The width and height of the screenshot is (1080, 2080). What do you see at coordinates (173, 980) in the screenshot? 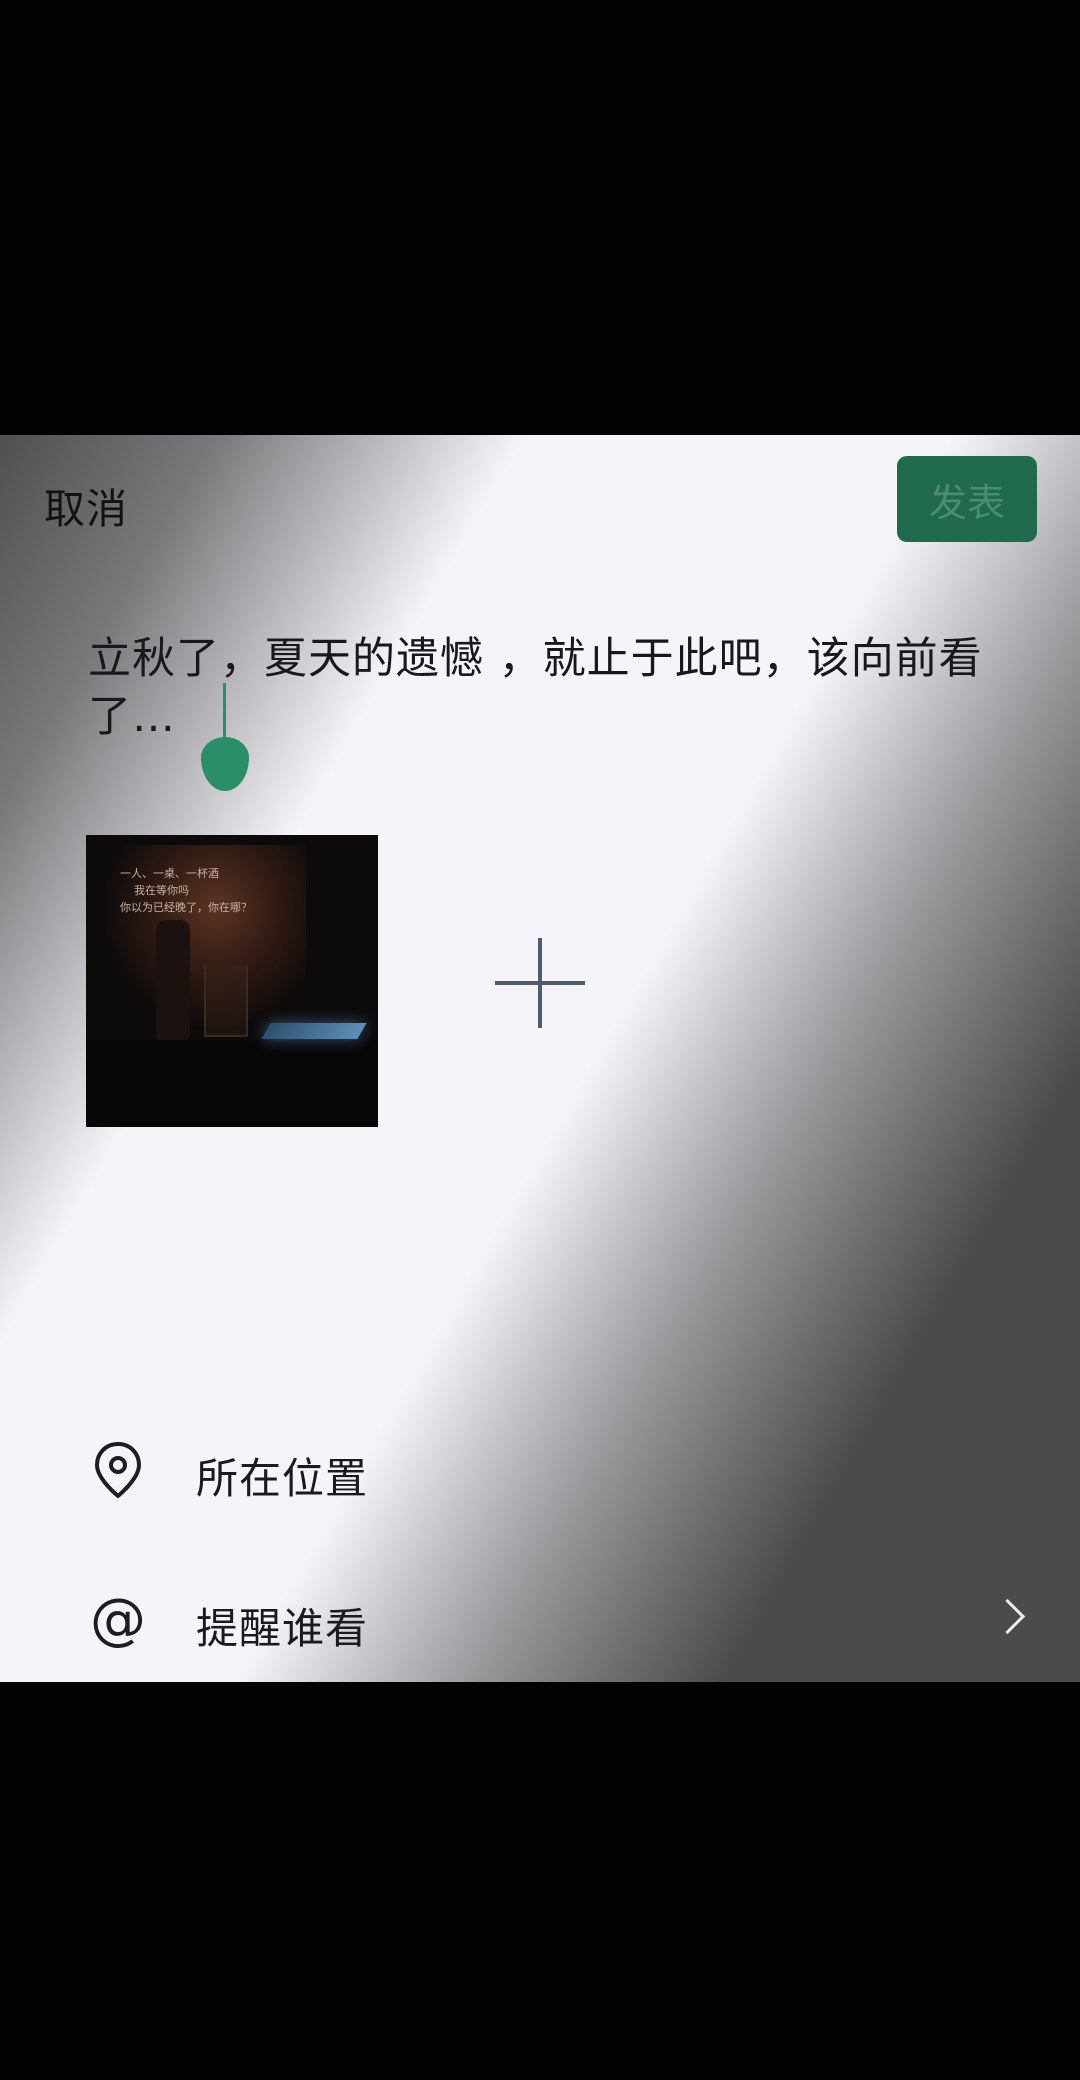
I see `photo-bottle` at bounding box center [173, 980].